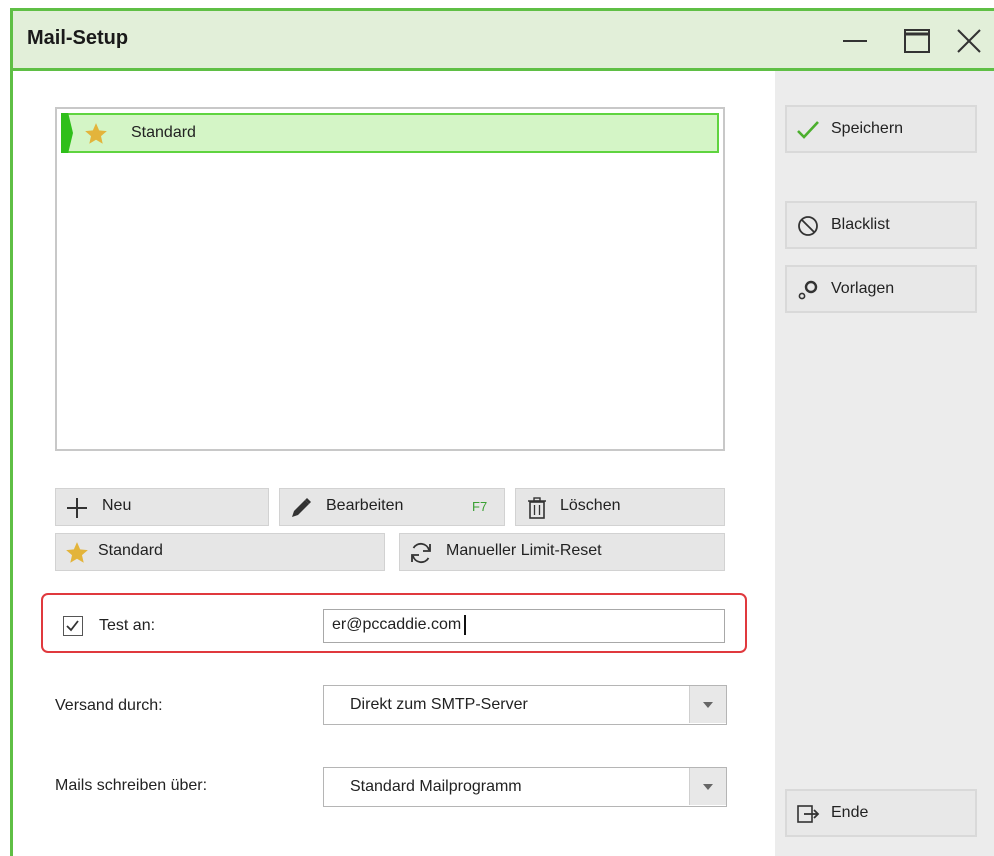  I want to click on title-bar: Mail-Setup, so click(503, 41).